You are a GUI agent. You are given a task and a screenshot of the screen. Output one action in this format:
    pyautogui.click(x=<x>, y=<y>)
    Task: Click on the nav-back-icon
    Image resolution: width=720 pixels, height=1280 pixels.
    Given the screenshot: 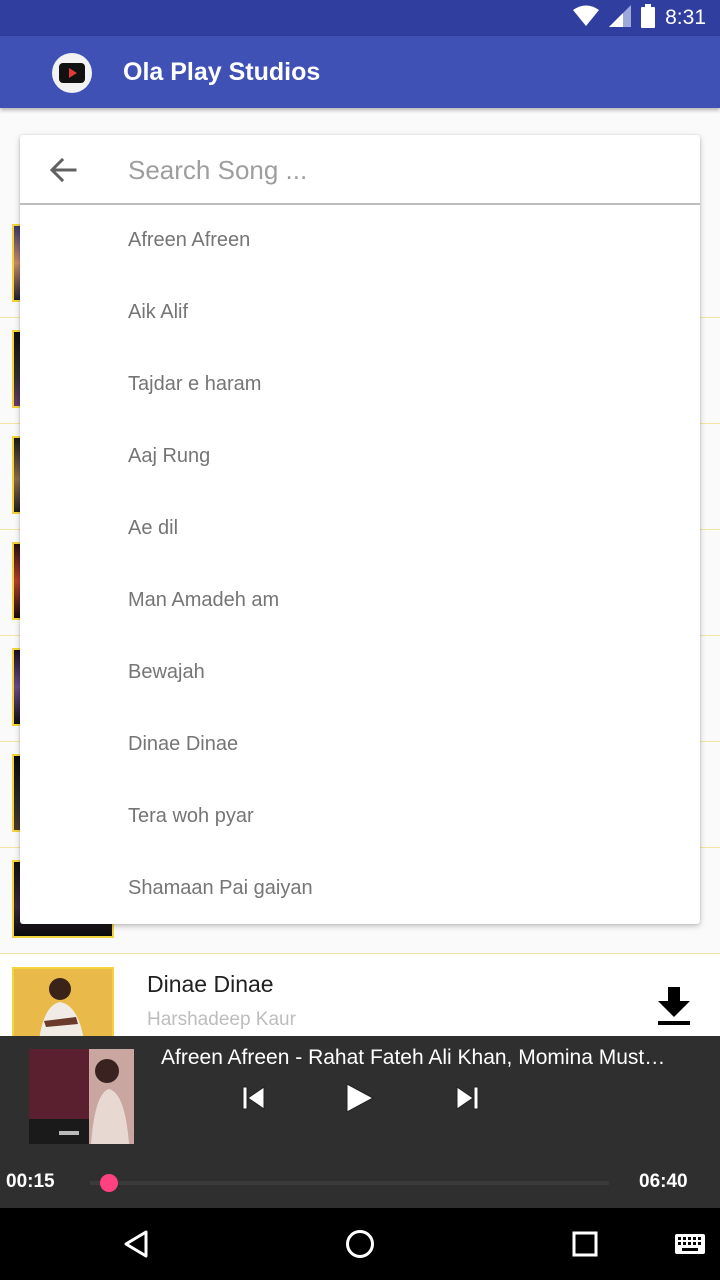 What is the action you would take?
    pyautogui.click(x=136, y=1244)
    